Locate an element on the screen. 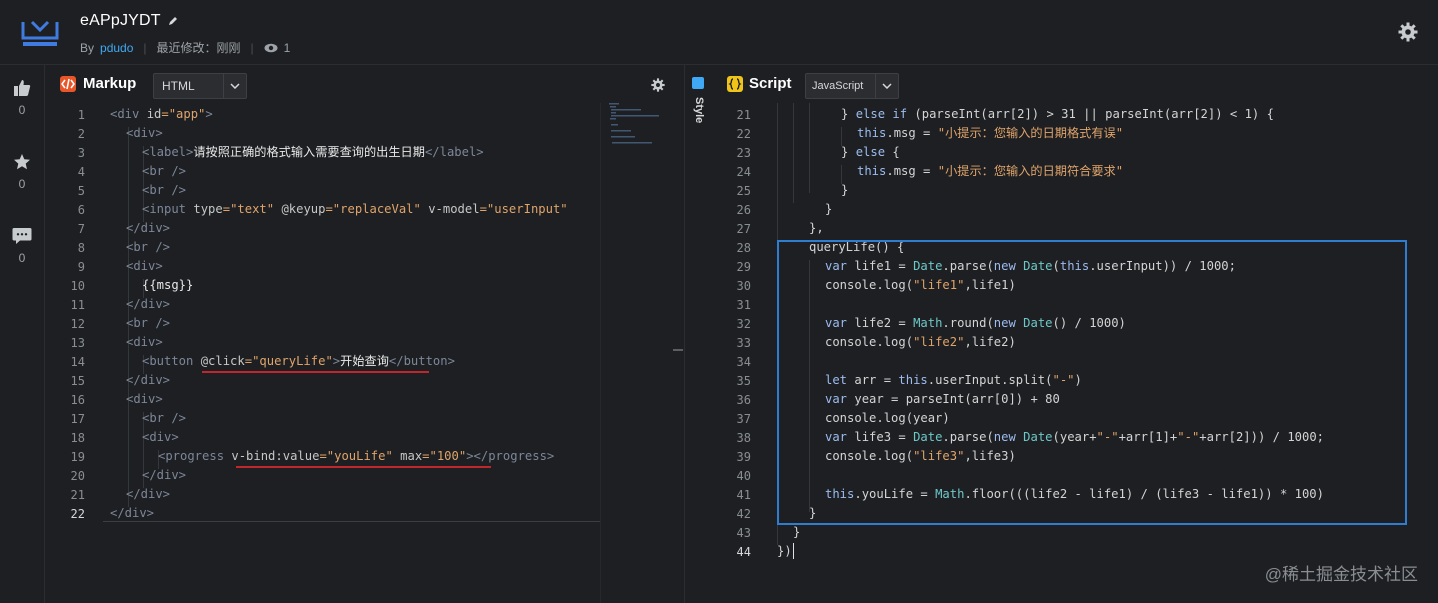 This screenshot has height=603, width=1438. view-count: 1 is located at coordinates (287, 47).